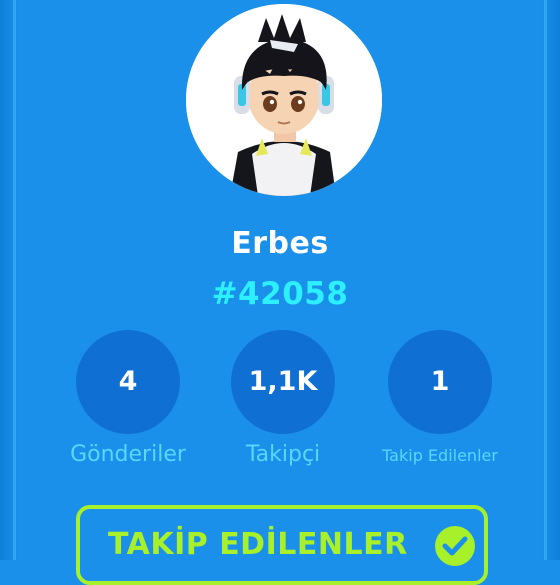 The width and height of the screenshot is (560, 585). I want to click on following-button-label: TAKİP EDİLENLER, so click(258, 544).